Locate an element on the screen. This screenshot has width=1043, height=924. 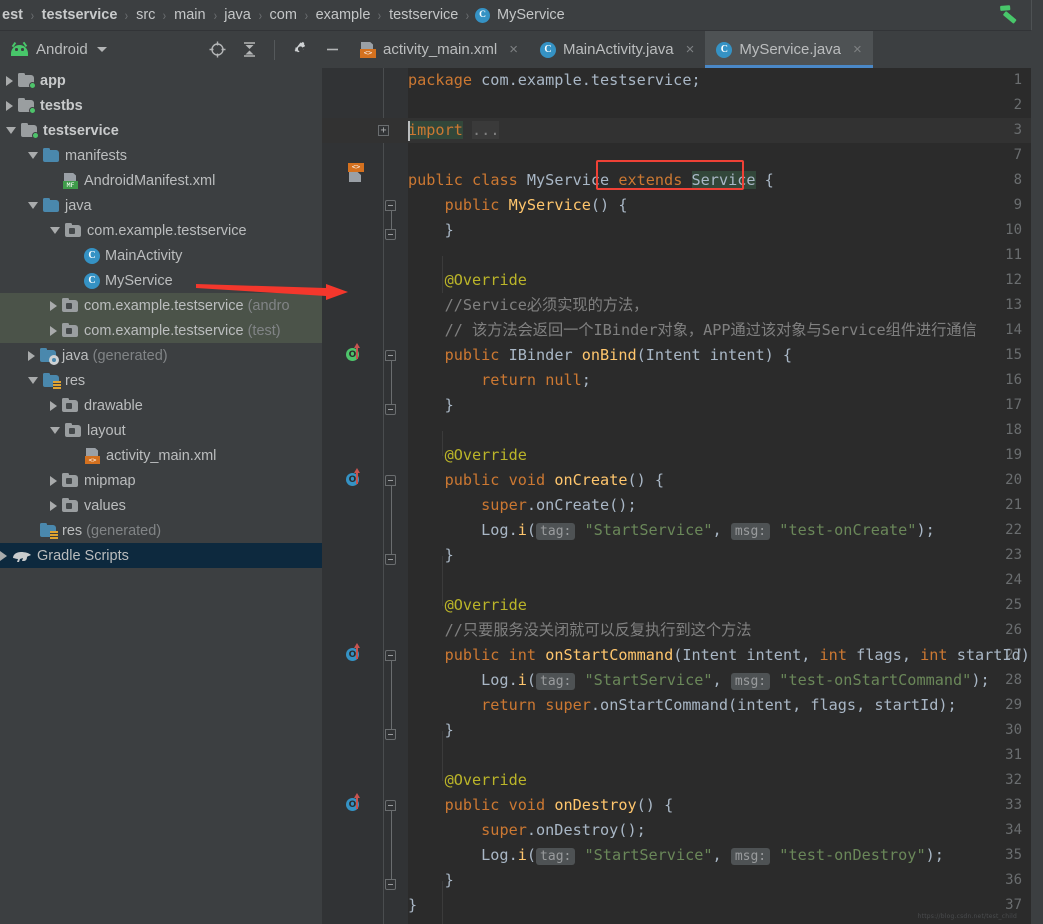
code-line-17: } is located at coordinates (431, 405).